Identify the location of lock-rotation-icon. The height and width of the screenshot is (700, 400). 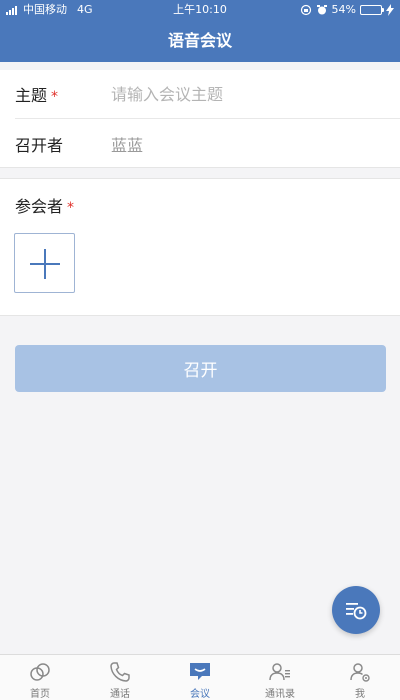
(305, 10).